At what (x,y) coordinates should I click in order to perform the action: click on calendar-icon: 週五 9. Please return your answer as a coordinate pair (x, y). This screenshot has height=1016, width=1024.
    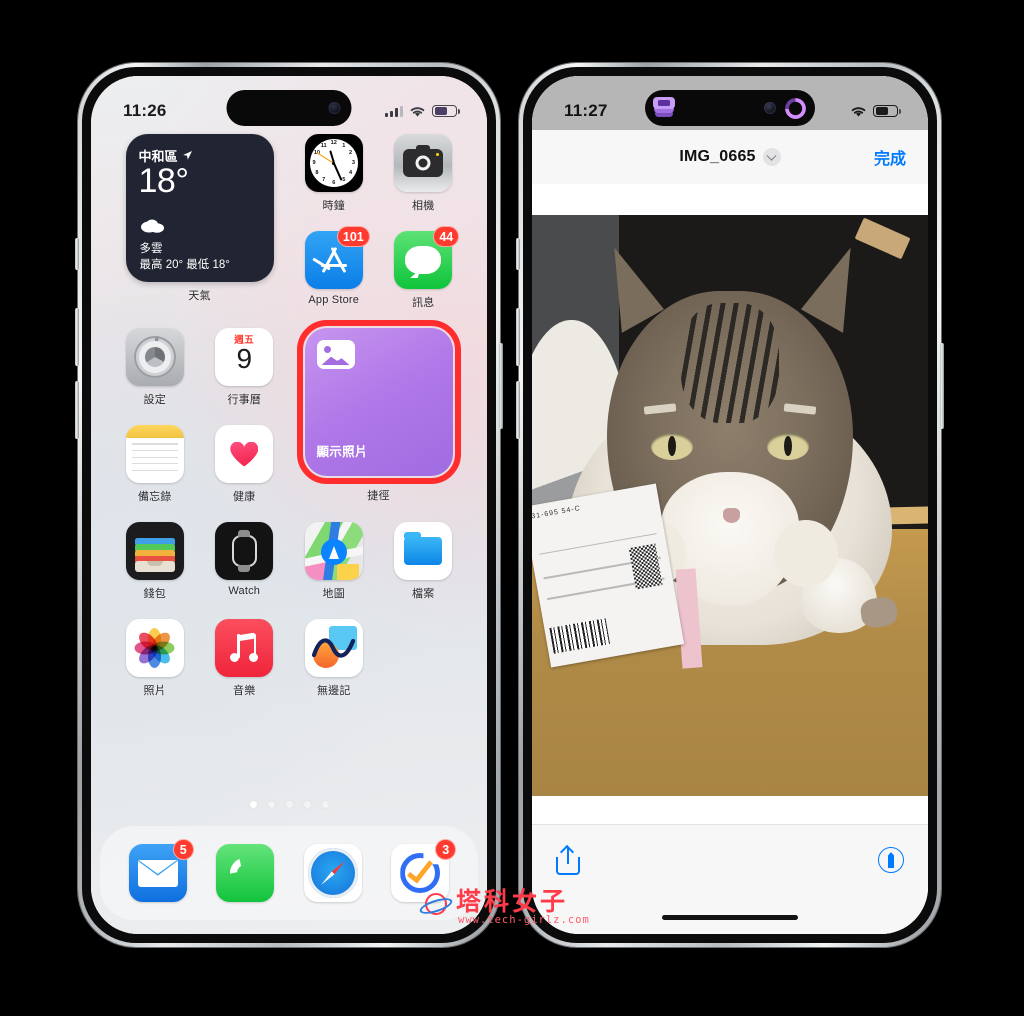
    Looking at the image, I should click on (244, 357).